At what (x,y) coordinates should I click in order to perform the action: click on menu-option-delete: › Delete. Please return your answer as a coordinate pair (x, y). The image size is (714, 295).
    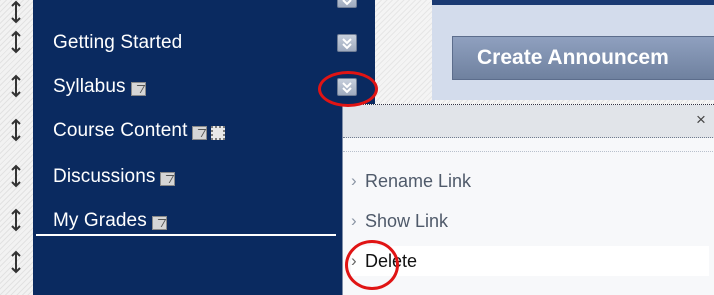
    Looking at the image, I should click on (530, 261).